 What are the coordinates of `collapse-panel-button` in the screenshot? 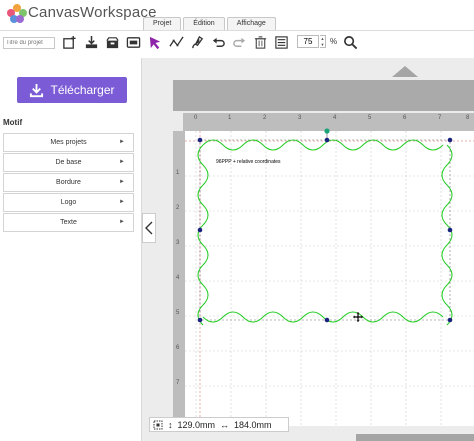 It's located at (149, 228).